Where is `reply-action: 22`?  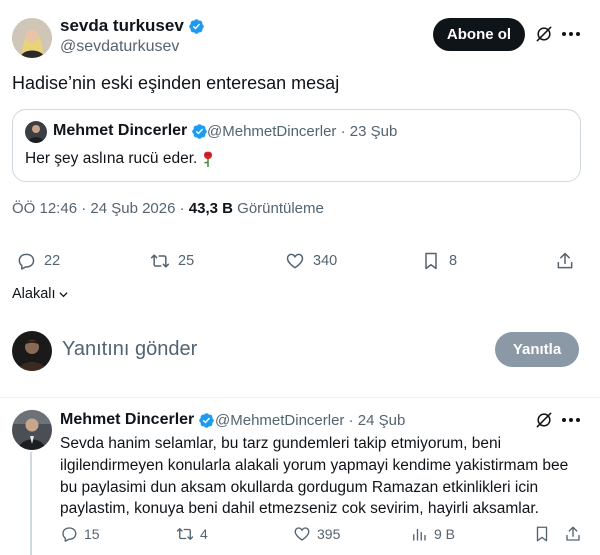 reply-action: 22 is located at coordinates (38, 261).